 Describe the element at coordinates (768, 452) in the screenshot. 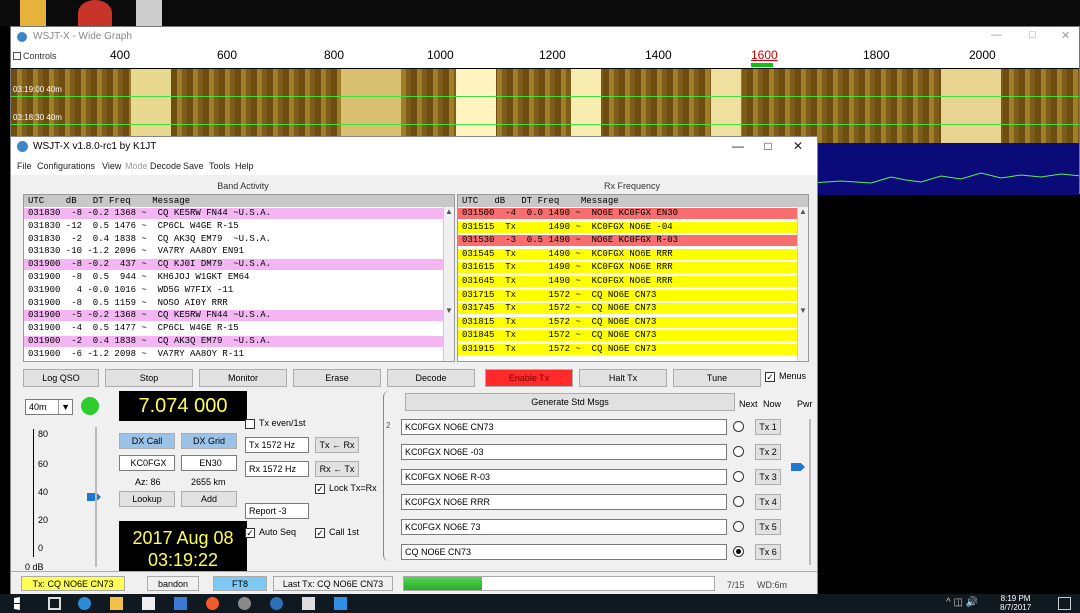

I see `tx-now-button: Tx 2` at that location.